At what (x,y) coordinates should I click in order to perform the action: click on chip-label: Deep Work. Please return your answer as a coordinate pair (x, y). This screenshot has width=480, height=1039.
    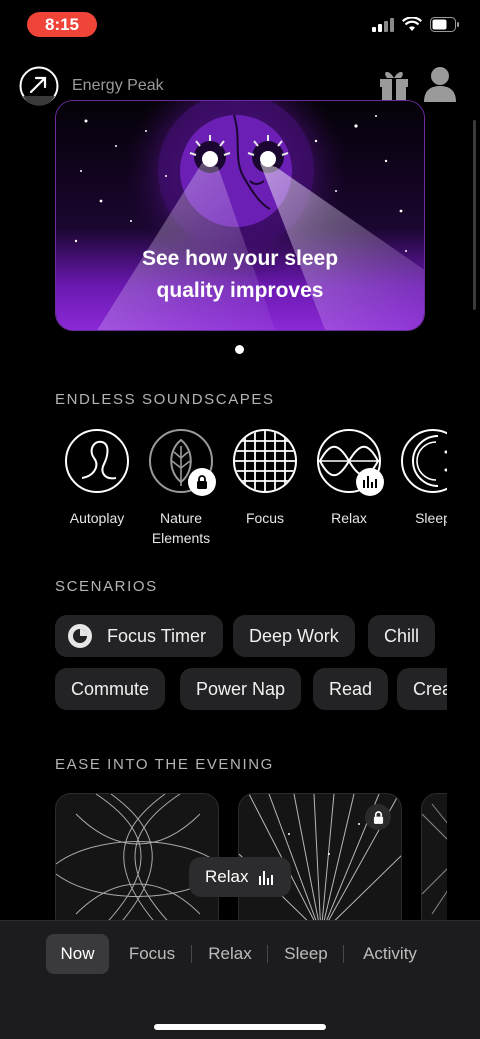
    Looking at the image, I should click on (294, 636).